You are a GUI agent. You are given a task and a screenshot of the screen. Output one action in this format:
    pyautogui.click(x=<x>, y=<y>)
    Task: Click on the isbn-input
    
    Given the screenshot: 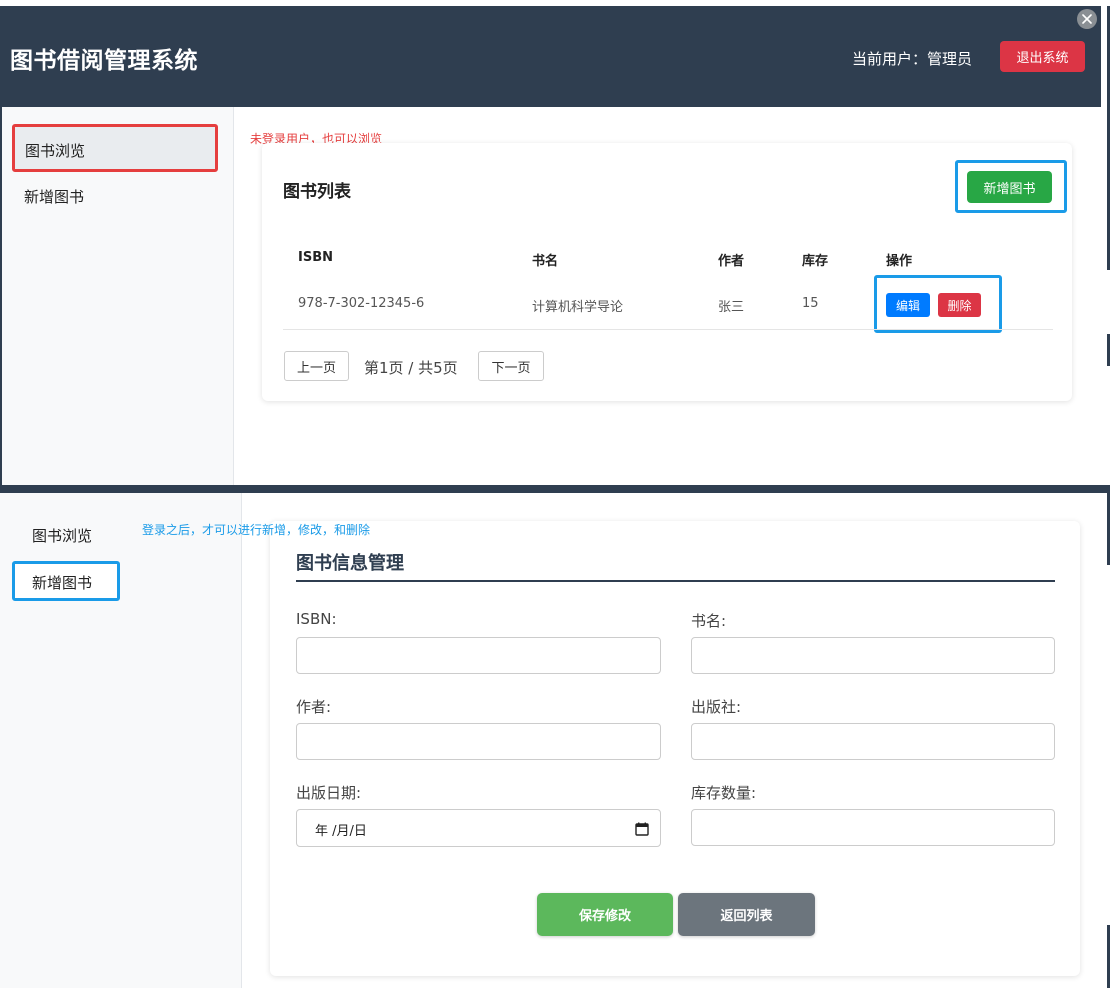 What is the action you would take?
    pyautogui.click(x=478, y=655)
    